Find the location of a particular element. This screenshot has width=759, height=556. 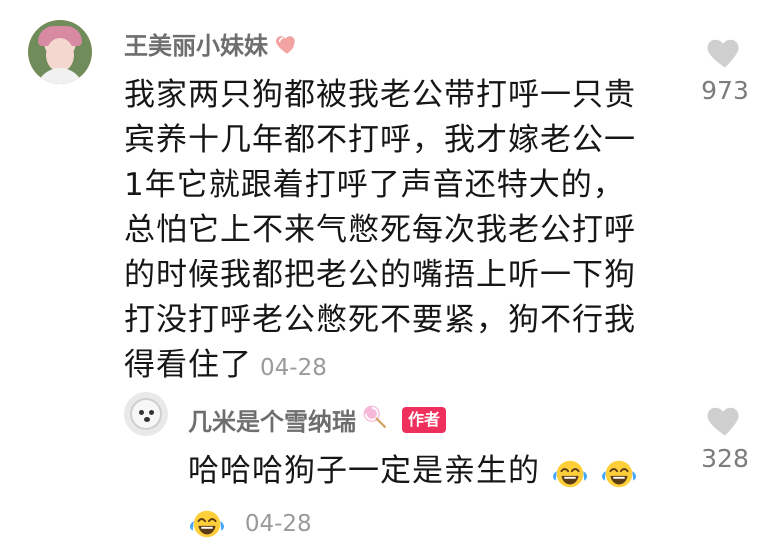

dog-face is located at coordinates (146, 414).